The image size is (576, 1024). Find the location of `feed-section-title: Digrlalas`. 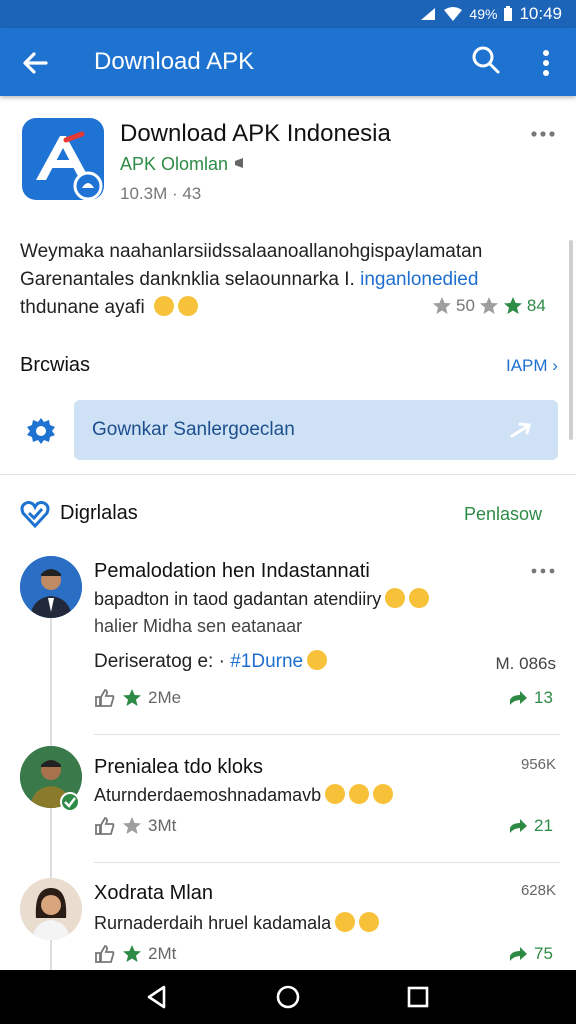

feed-section-title: Digrlalas is located at coordinates (99, 513).